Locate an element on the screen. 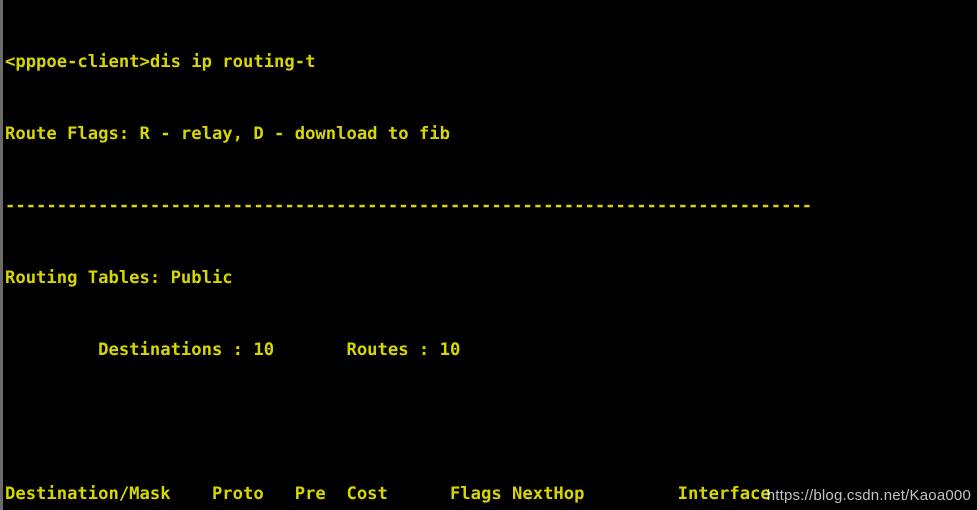  summary-line: Destinations : 10 Routes : 10 is located at coordinates (233, 350).